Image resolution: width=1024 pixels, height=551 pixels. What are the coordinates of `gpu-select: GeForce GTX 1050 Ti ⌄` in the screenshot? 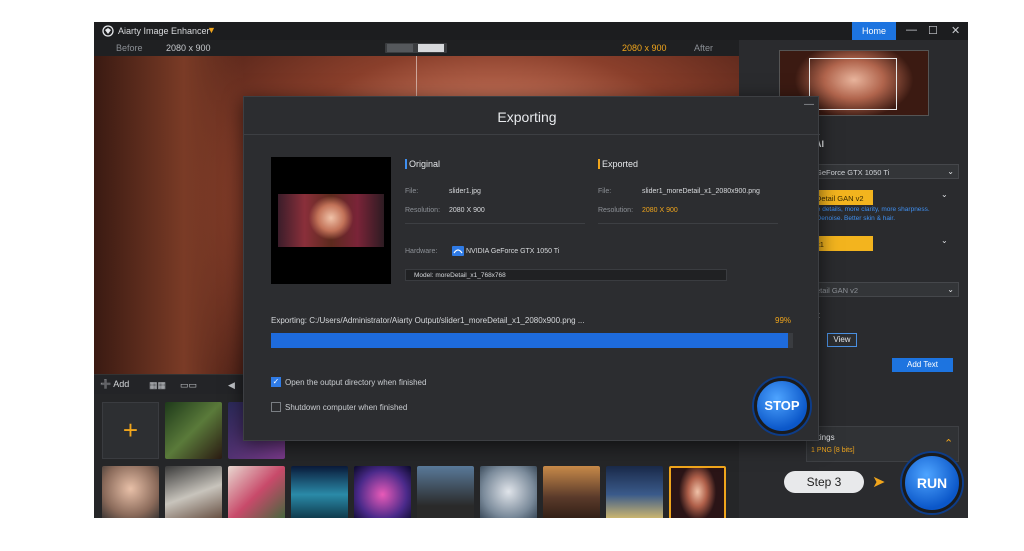 It's located at (885, 171).